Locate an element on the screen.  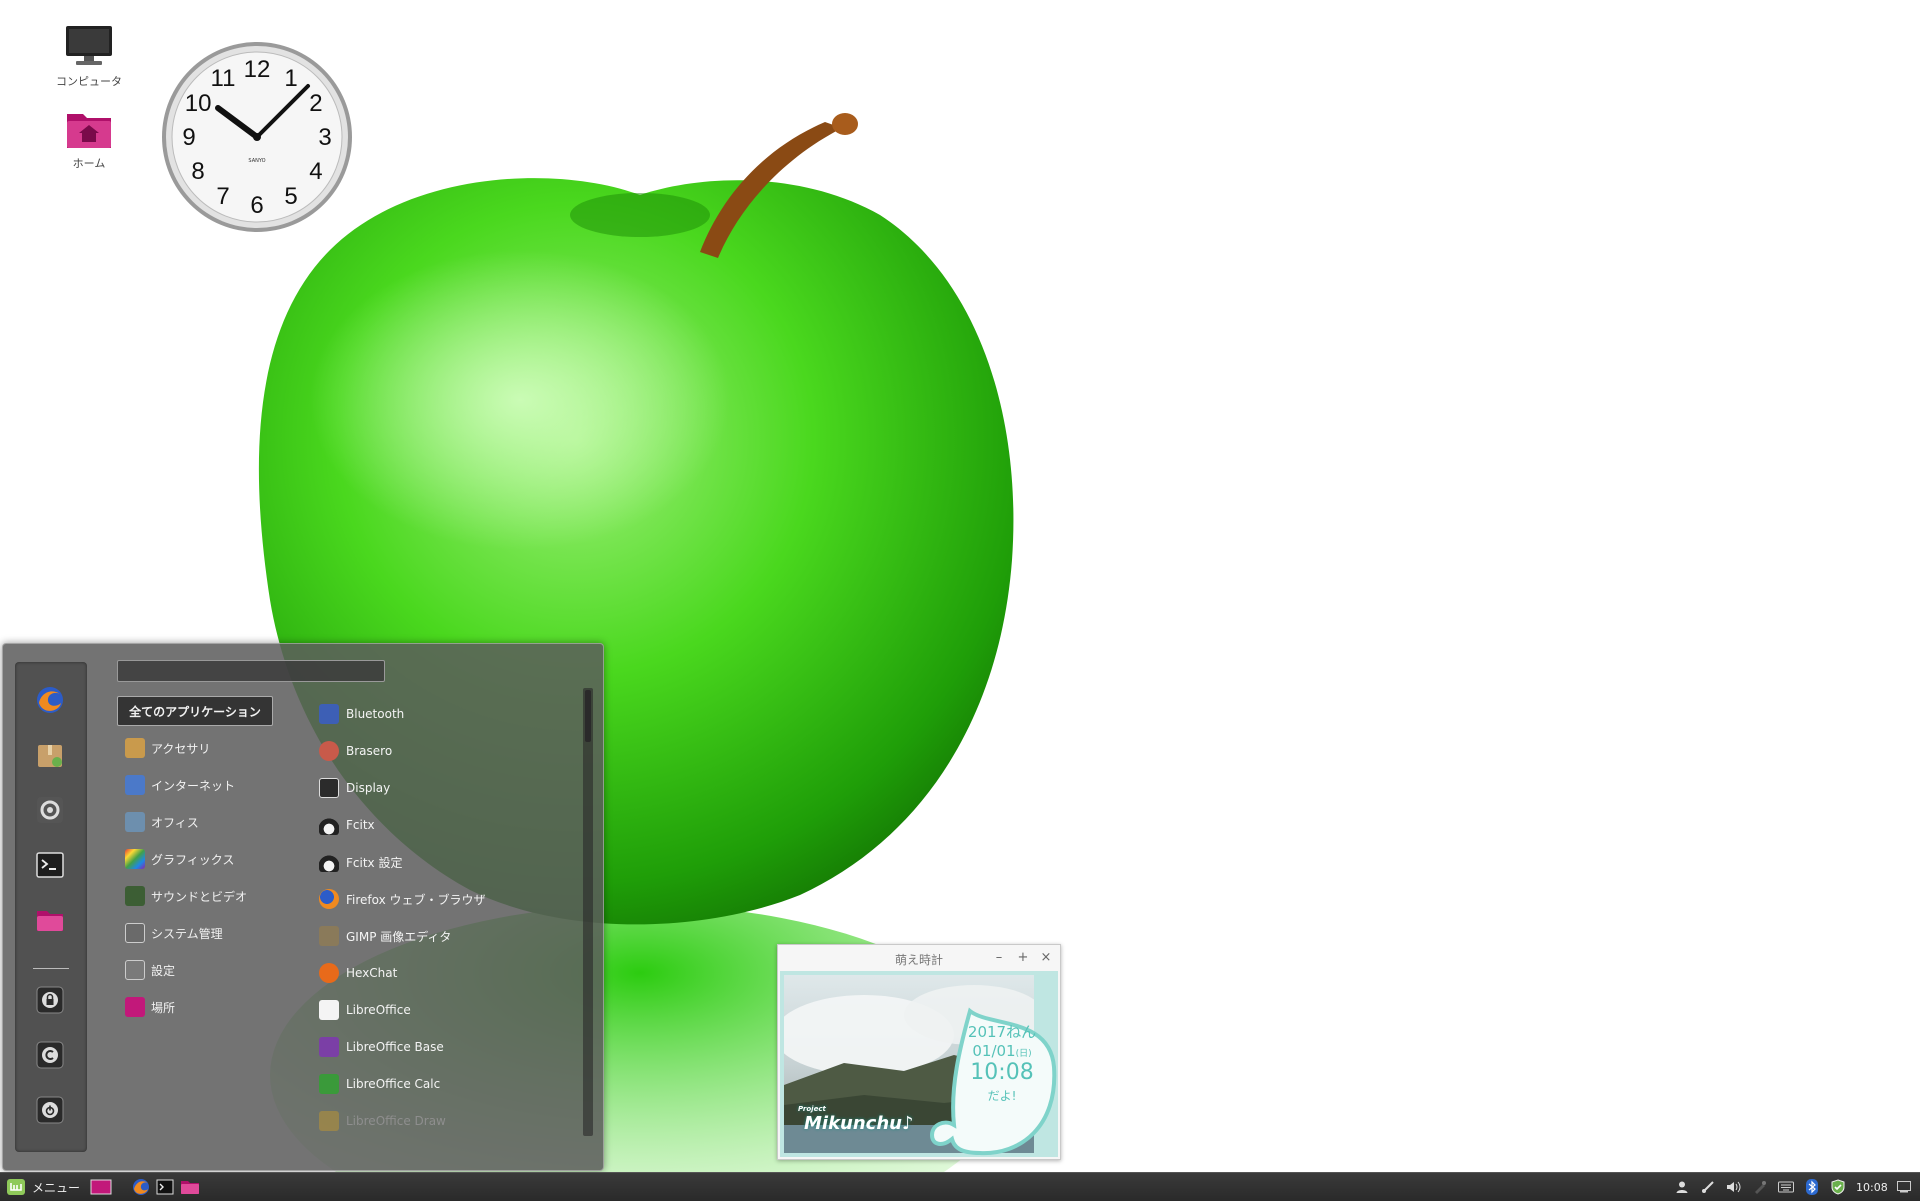
lock-screen-button is located at coordinates (50, 1000).